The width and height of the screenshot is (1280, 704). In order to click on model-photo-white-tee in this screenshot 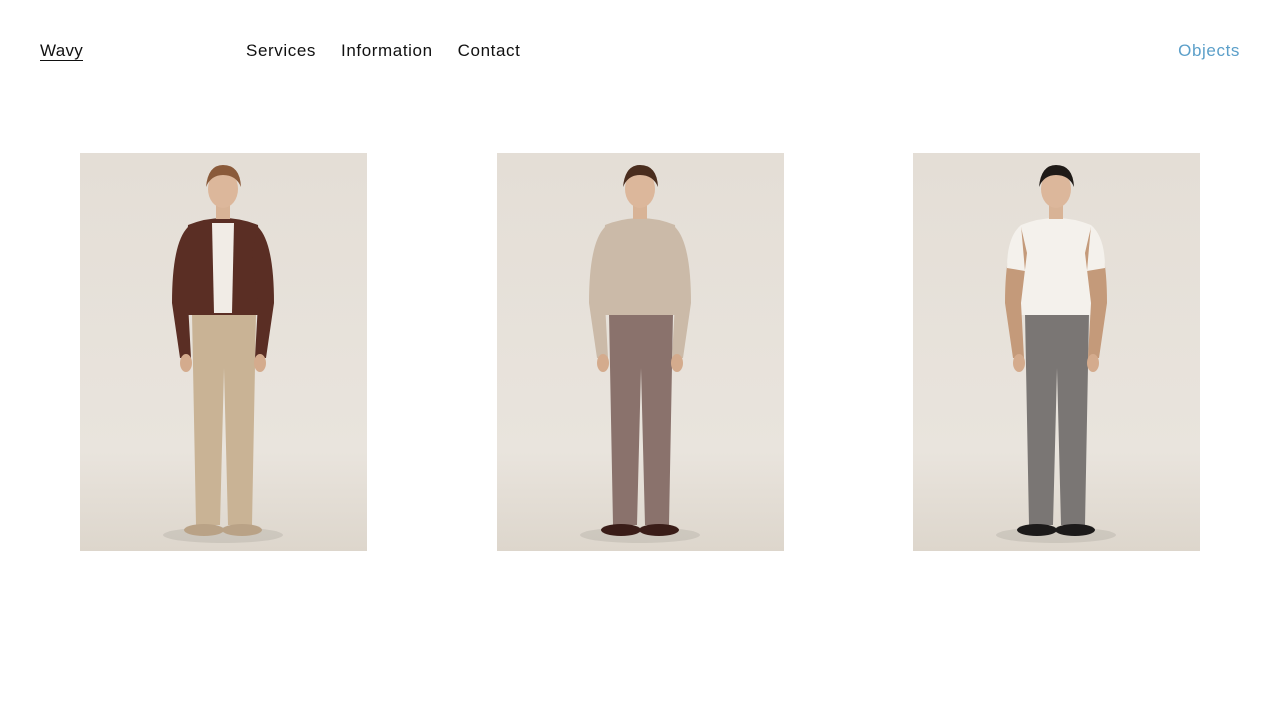, I will do `click(1056, 352)`.